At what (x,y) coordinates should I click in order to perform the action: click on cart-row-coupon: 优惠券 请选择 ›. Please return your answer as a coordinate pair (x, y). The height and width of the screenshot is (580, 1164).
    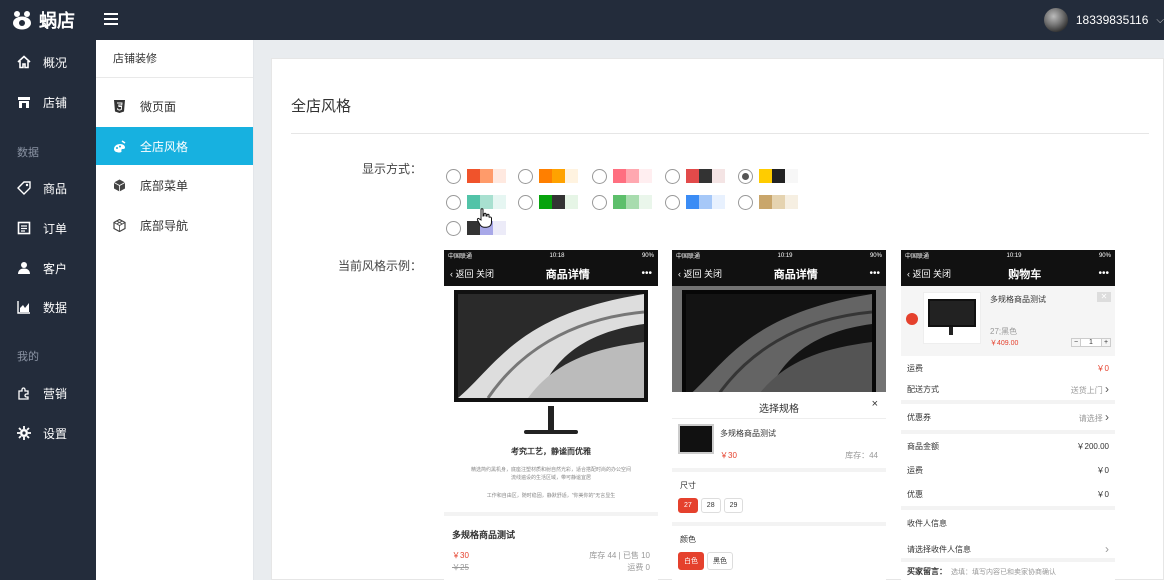
    Looking at the image, I should click on (1008, 417).